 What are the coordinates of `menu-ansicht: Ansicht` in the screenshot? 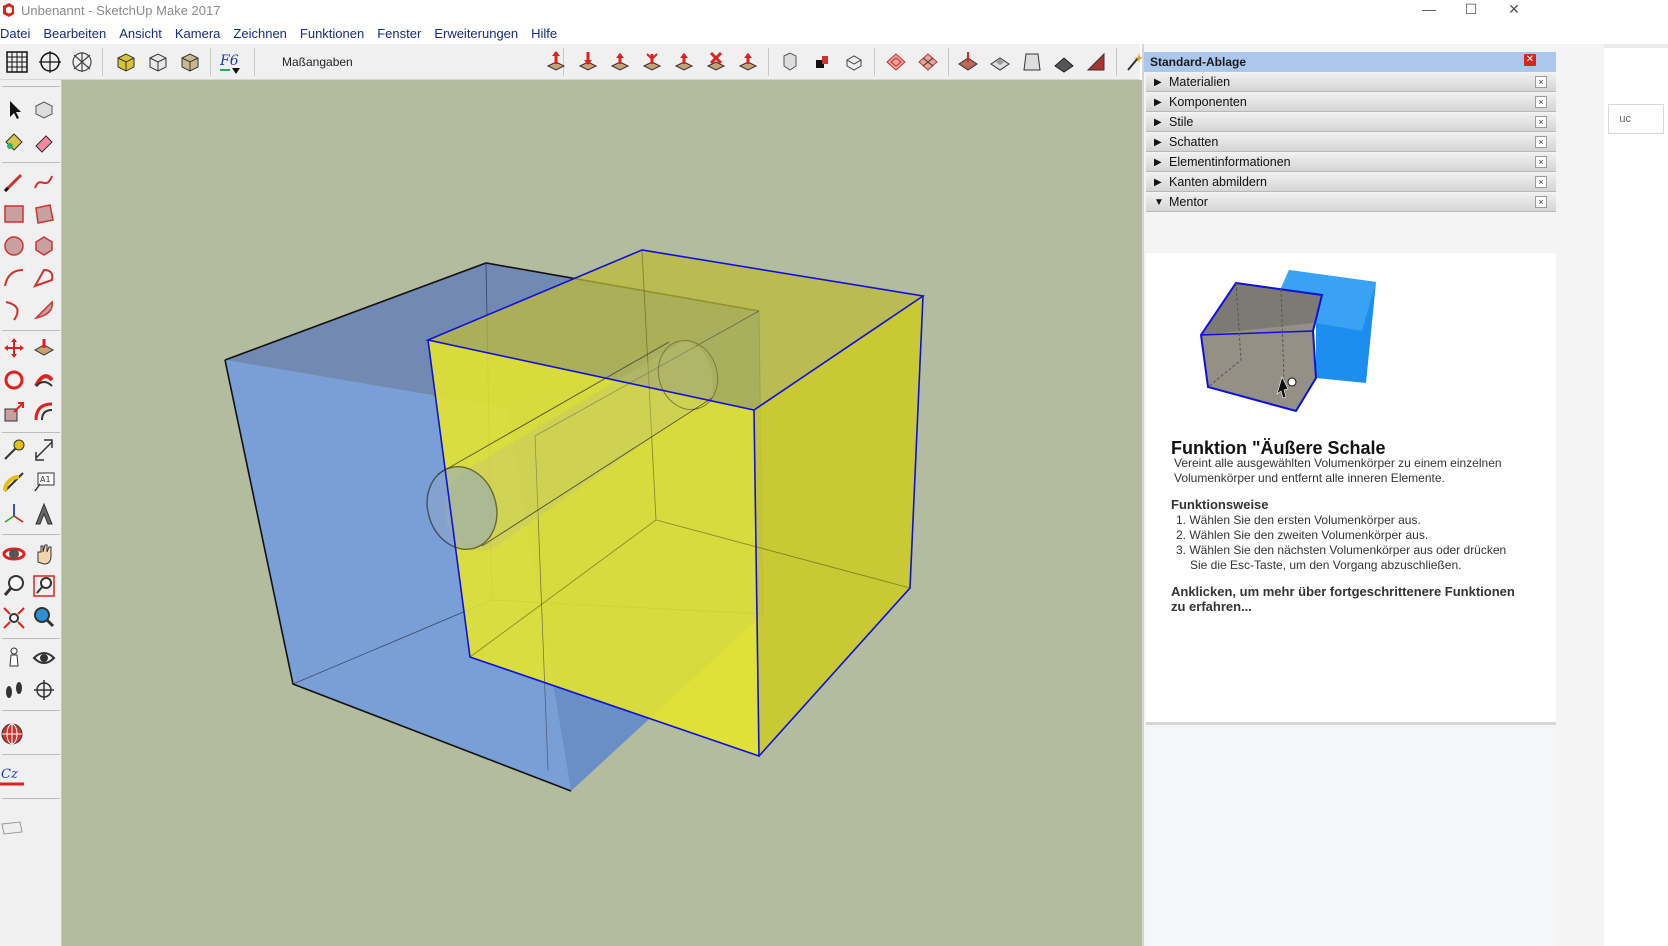 It's located at (140, 34).